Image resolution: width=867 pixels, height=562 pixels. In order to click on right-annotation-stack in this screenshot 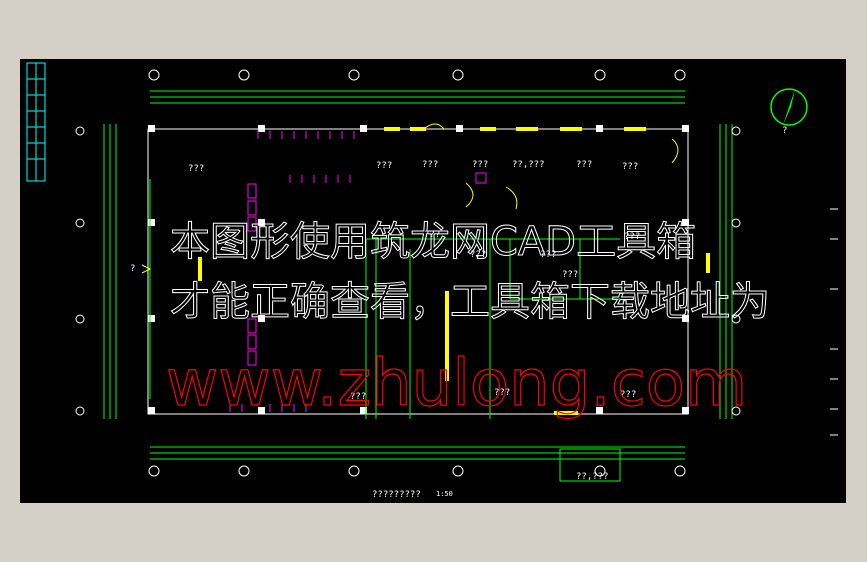, I will do `click(834, 322)`.